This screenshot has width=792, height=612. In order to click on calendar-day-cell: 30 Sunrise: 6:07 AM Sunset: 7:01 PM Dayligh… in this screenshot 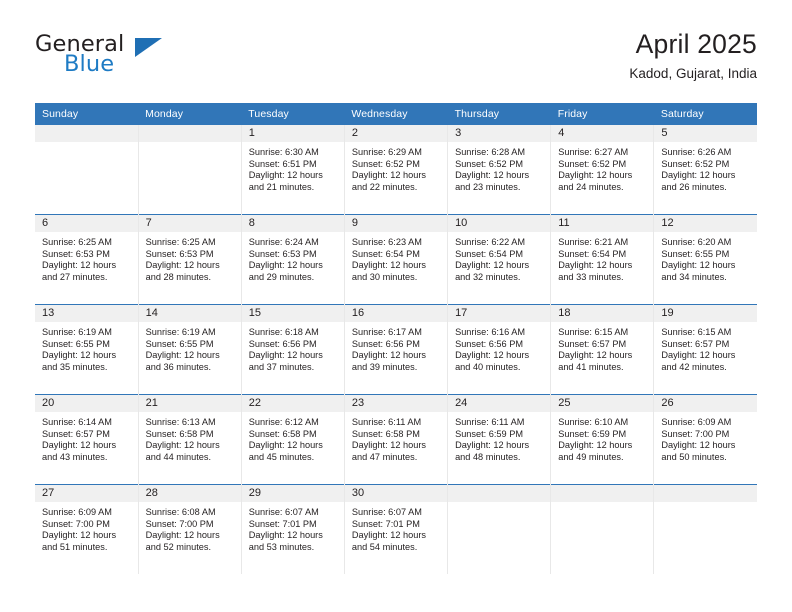, I will do `click(396, 529)`.